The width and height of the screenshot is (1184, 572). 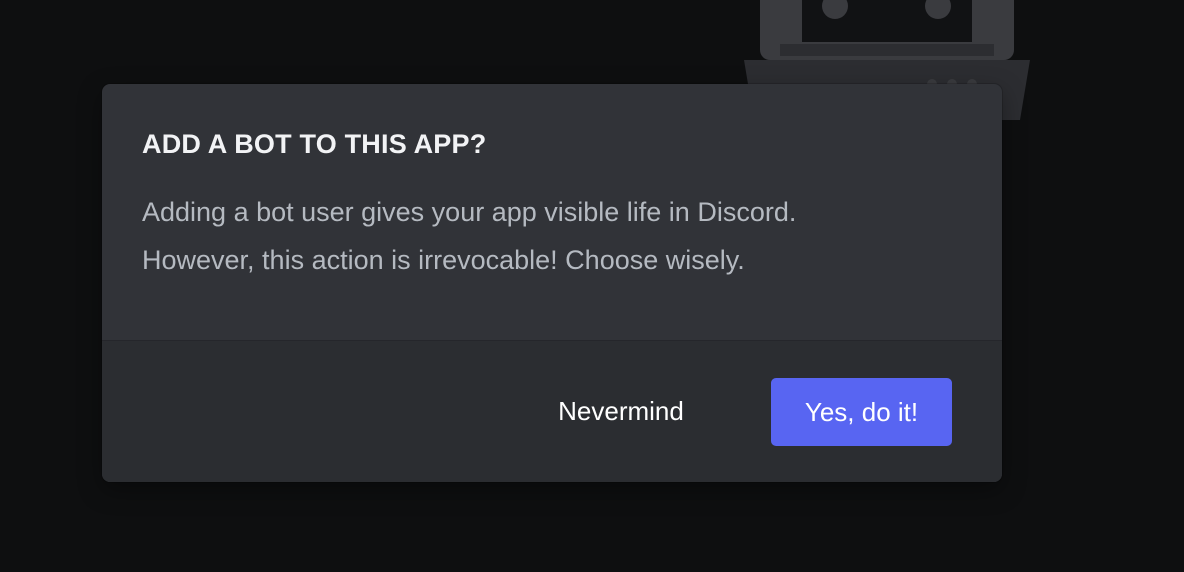 What do you see at coordinates (314, 144) in the screenshot?
I see `modal-title: ADD A BOT TO THIS APP?` at bounding box center [314, 144].